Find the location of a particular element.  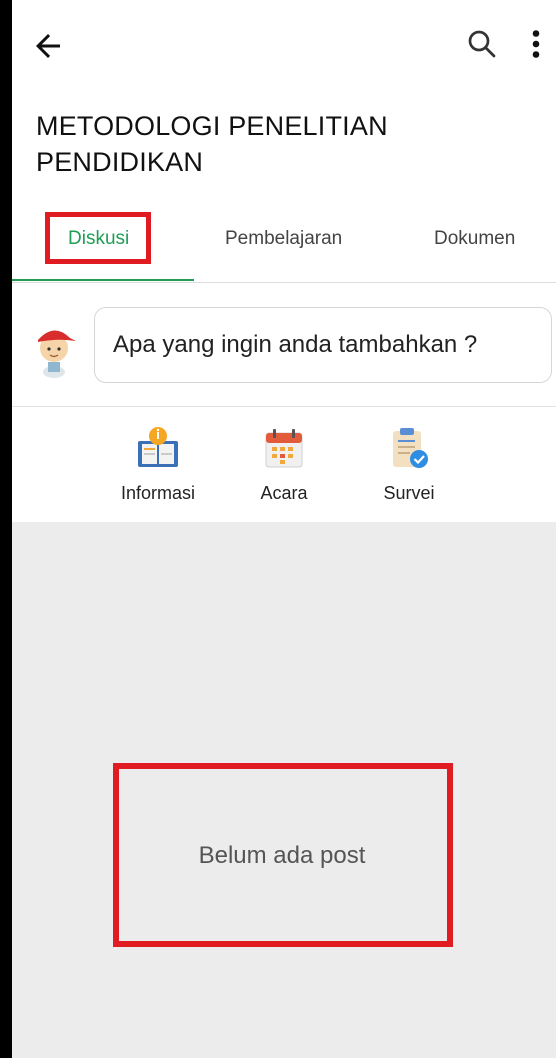

post-input: Apa yang ingin anda tambahkan ? is located at coordinates (323, 345).